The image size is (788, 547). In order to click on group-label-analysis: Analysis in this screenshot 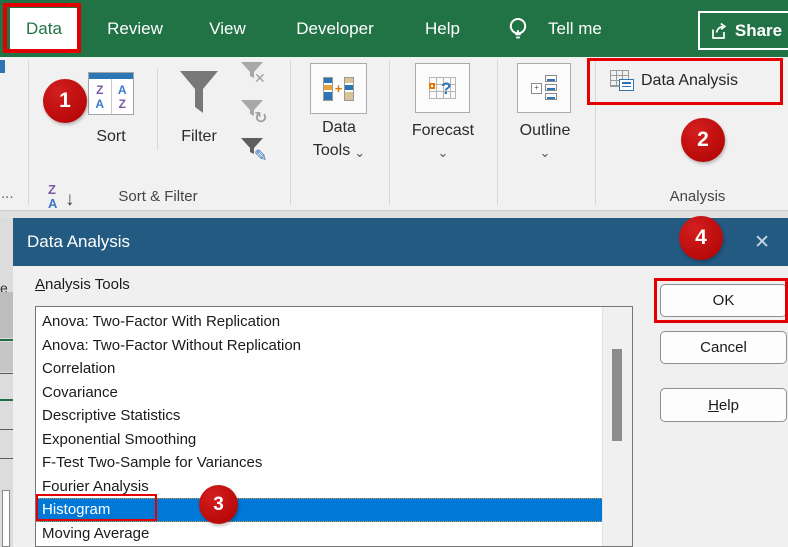, I will do `click(697, 196)`.